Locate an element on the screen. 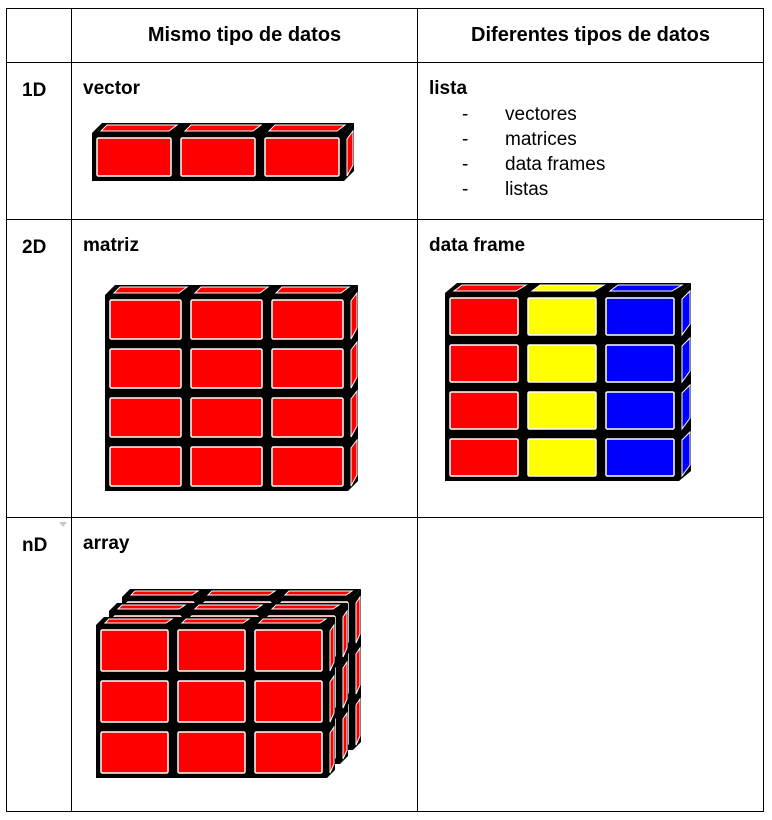  dropdown-marker-icon is located at coordinates (63, 524).